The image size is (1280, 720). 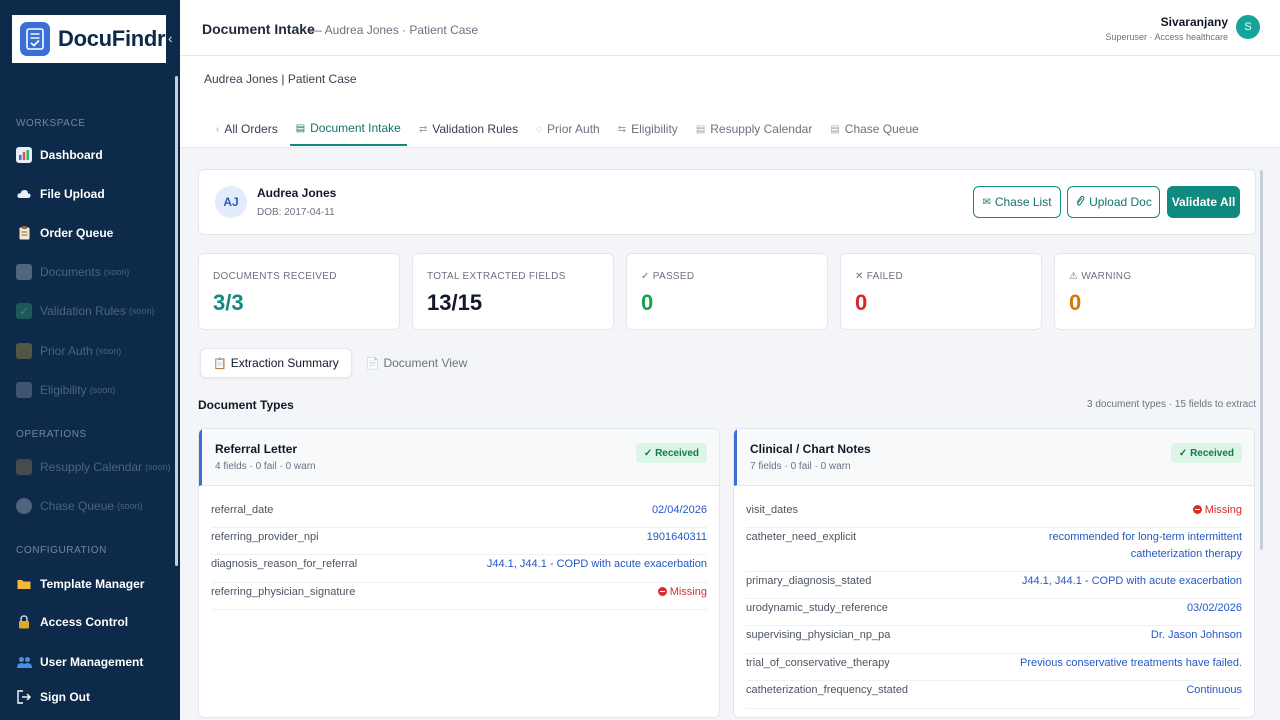 What do you see at coordinates (24, 194) in the screenshot?
I see `cloud-icon` at bounding box center [24, 194].